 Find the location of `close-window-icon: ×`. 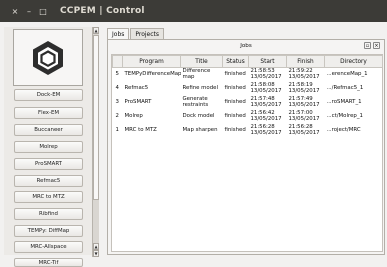

close-window-icon: × is located at coordinates (15, 11).